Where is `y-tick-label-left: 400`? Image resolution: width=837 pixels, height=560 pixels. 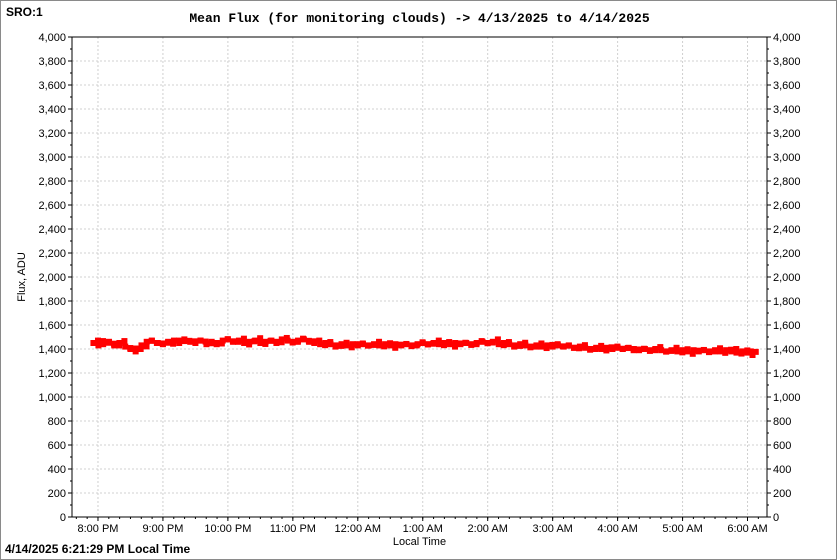
y-tick-label-left: 400 is located at coordinates (57, 470).